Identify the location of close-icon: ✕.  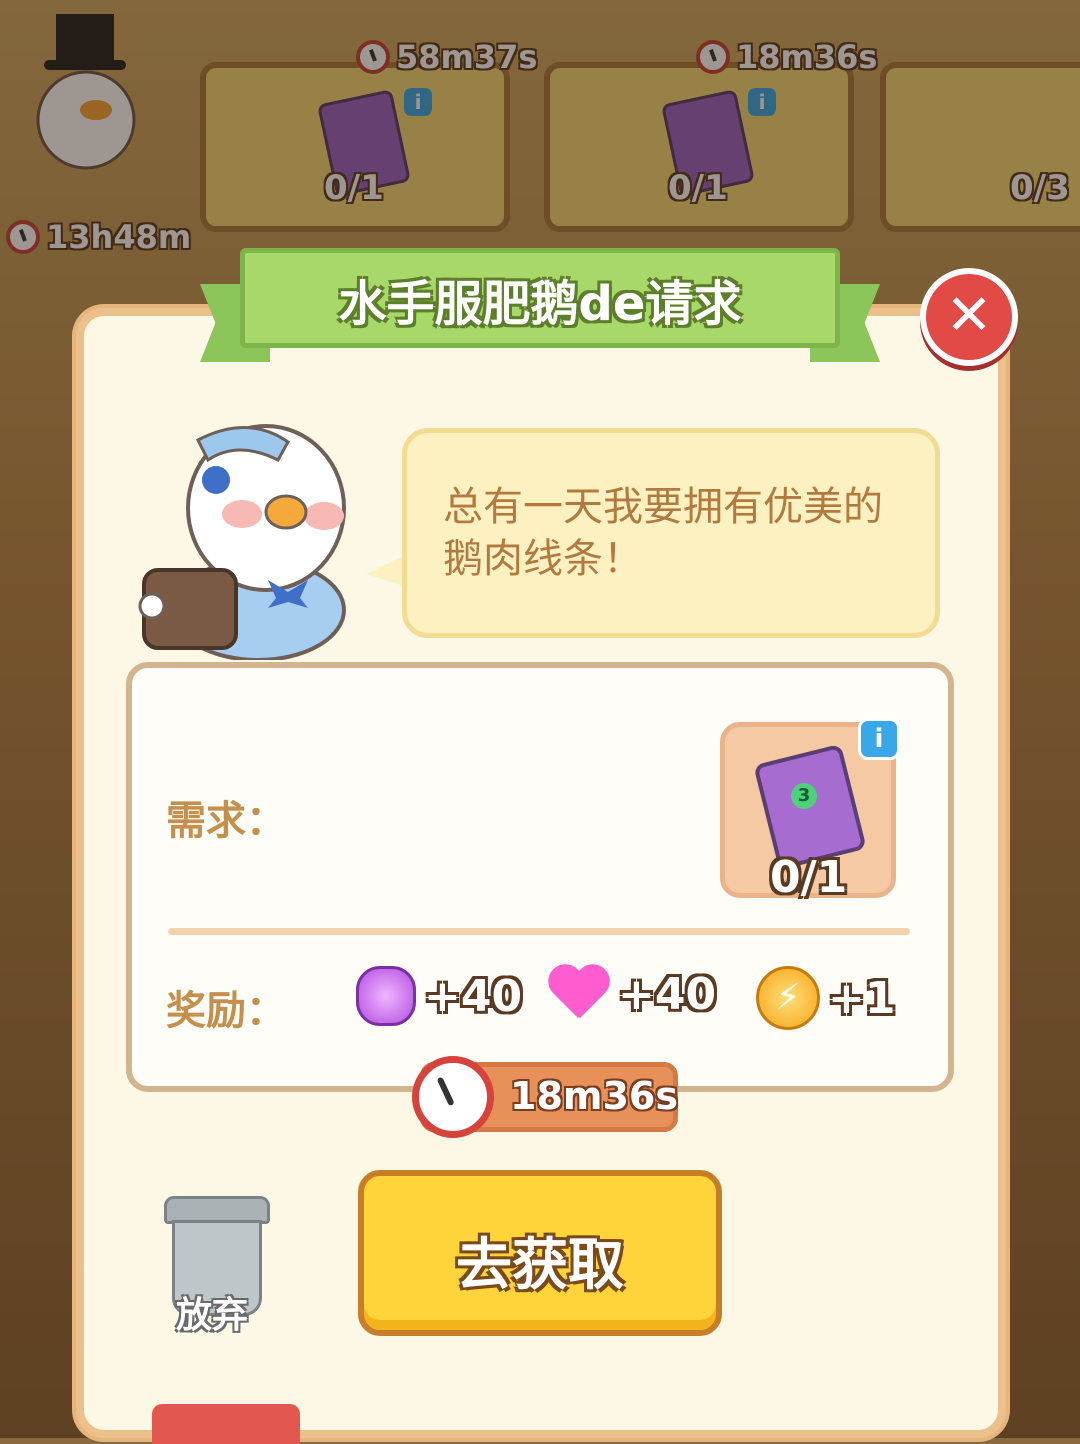
(969, 315).